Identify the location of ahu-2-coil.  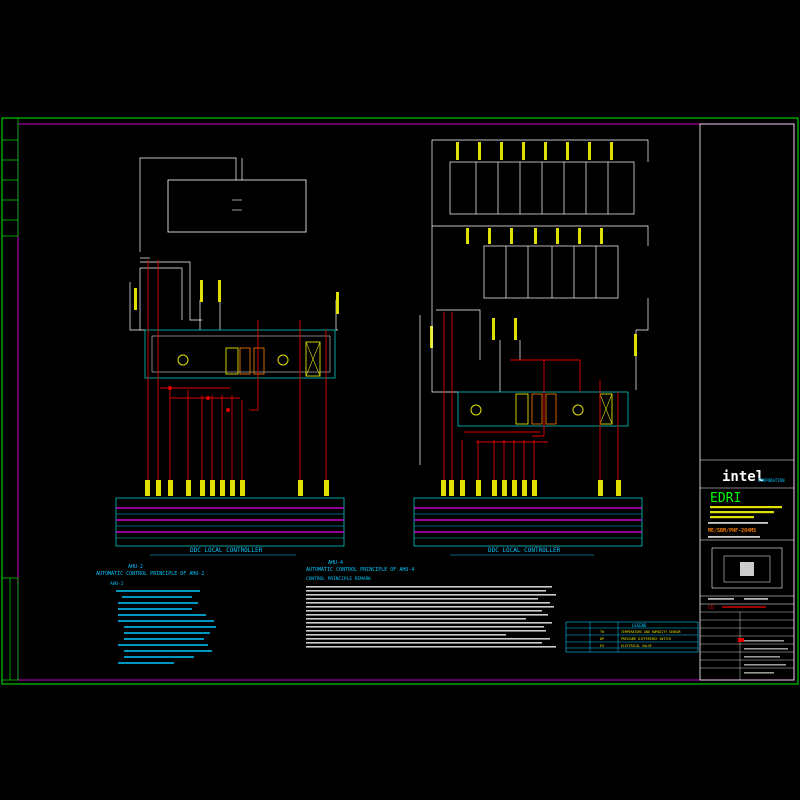
(232, 361).